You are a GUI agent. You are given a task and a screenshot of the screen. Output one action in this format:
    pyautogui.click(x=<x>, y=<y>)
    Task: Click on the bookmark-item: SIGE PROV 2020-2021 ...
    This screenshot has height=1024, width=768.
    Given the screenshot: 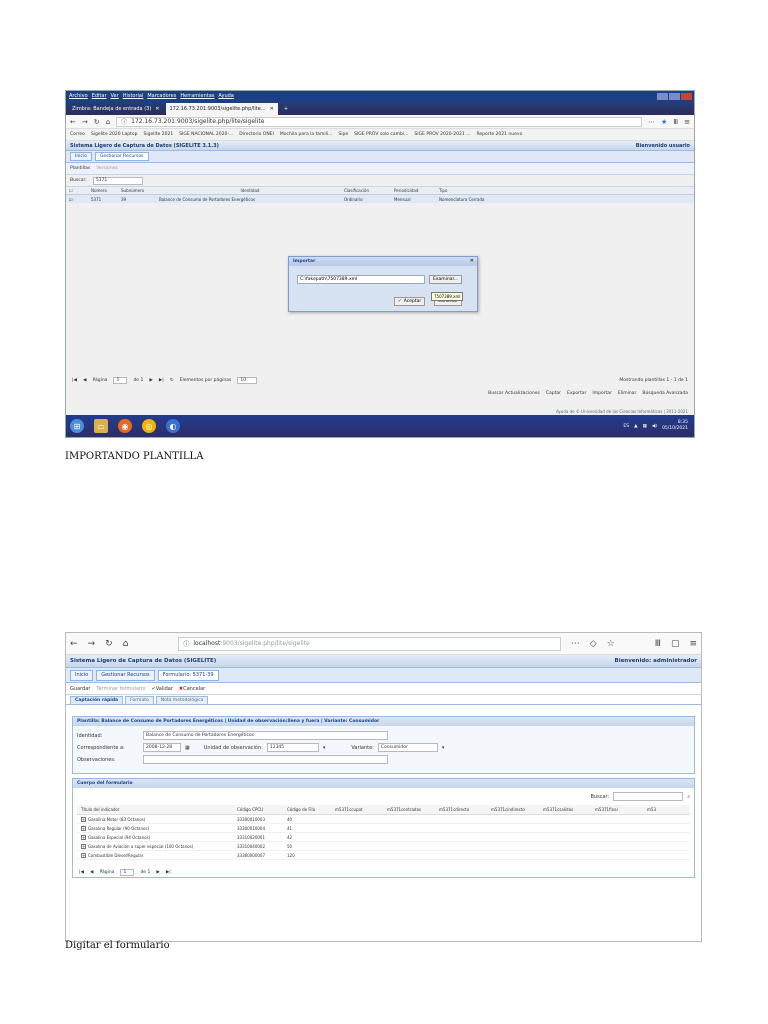 What is the action you would take?
    pyautogui.click(x=442, y=134)
    